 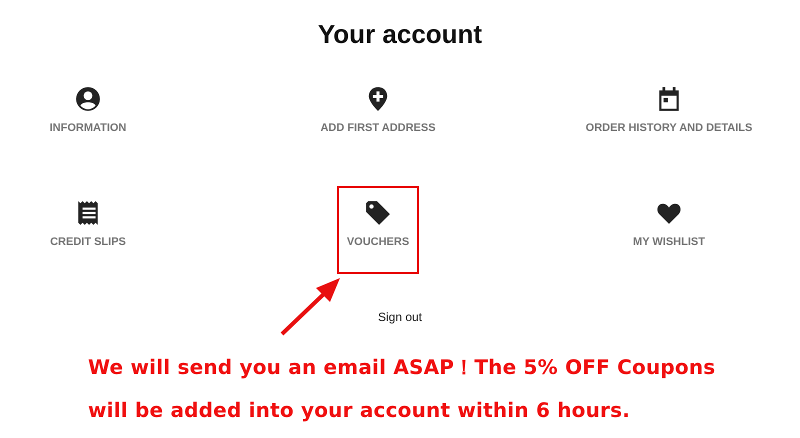 What do you see at coordinates (402, 367) in the screenshot?
I see `annotation-text: We will send you an email ASAP！The 5% OFF Coupons` at bounding box center [402, 367].